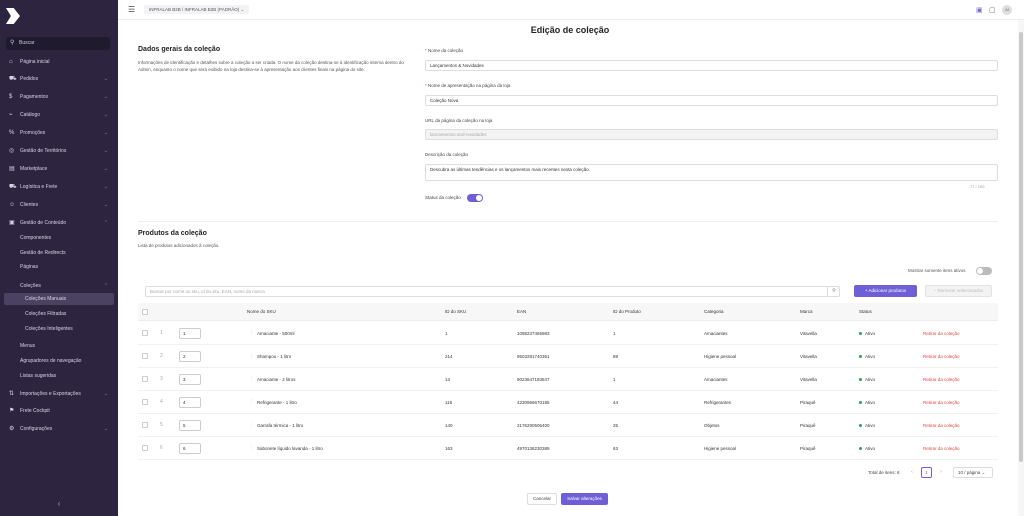  Describe the element at coordinates (64, 286) in the screenshot. I see `sidebar-item-colecoes: Coleções ⌃` at that location.